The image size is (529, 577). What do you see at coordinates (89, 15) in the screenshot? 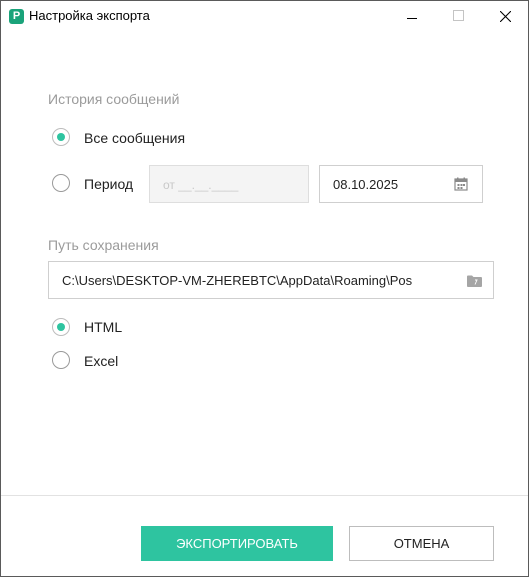
I see `window-title: Настройка экспорта` at bounding box center [89, 15].